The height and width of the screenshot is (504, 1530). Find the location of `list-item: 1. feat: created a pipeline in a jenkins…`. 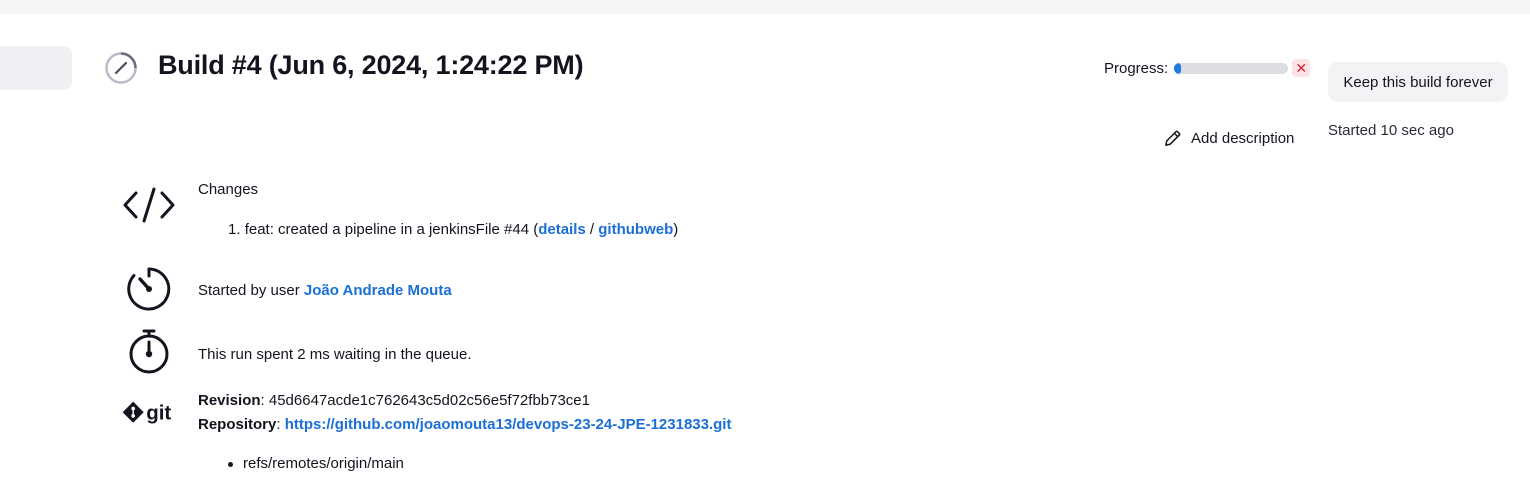

list-item: 1. feat: created a pipeline in a jenkins… is located at coordinates (453, 229).